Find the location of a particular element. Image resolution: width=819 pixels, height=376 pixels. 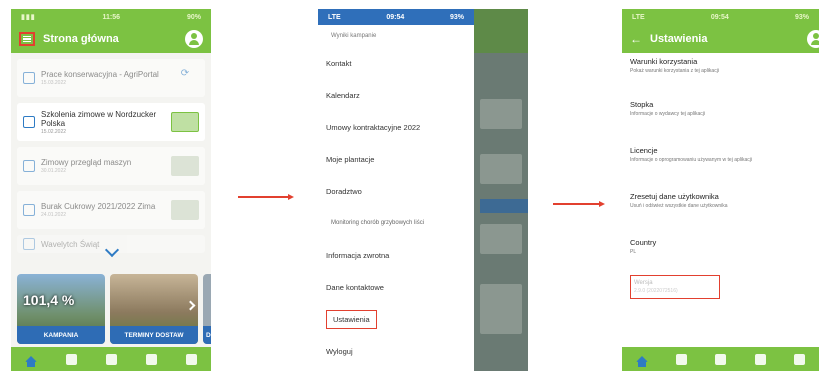

menu-item-label: Monitoring chorób grzybowych liści is located at coordinates (378, 223).